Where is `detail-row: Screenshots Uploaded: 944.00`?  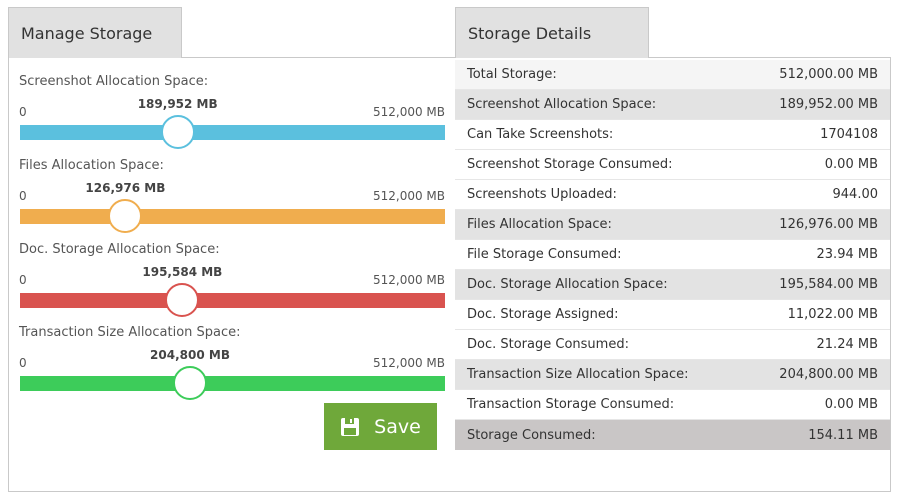
detail-row: Screenshots Uploaded: 944.00 is located at coordinates (672, 195).